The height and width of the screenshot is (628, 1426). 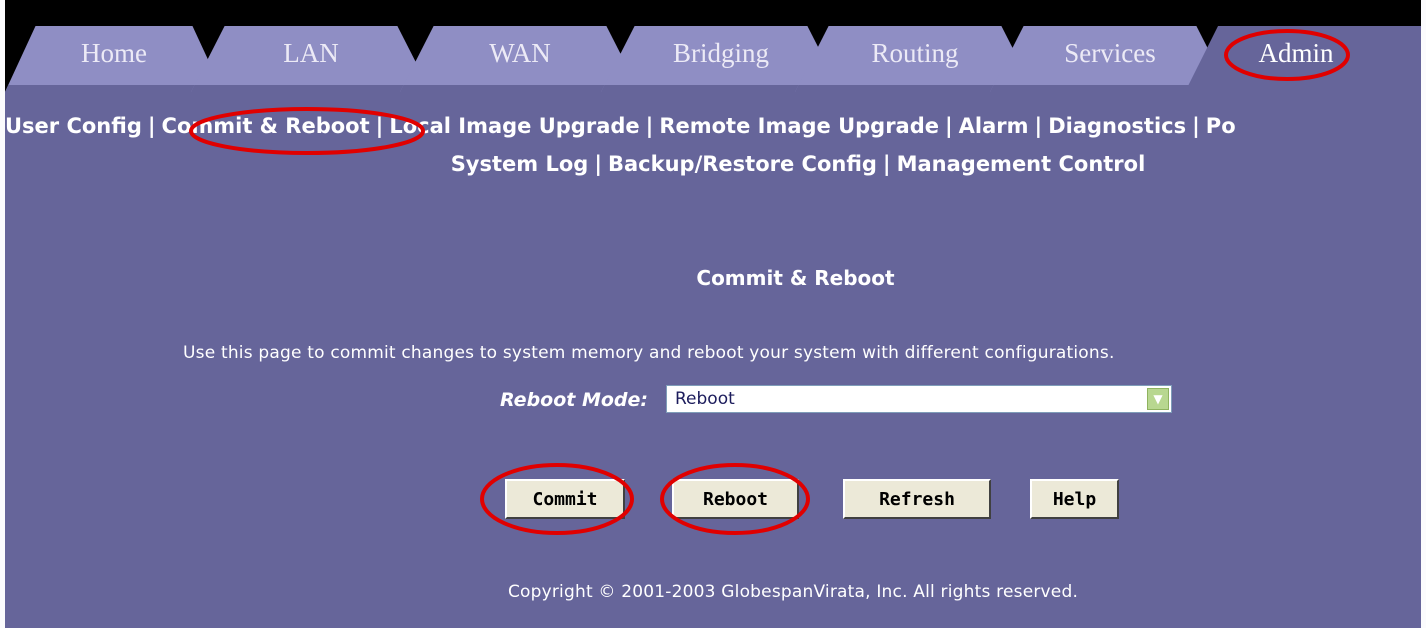 What do you see at coordinates (705, 399) in the screenshot?
I see `reboot-mode-value: Reboot` at bounding box center [705, 399].